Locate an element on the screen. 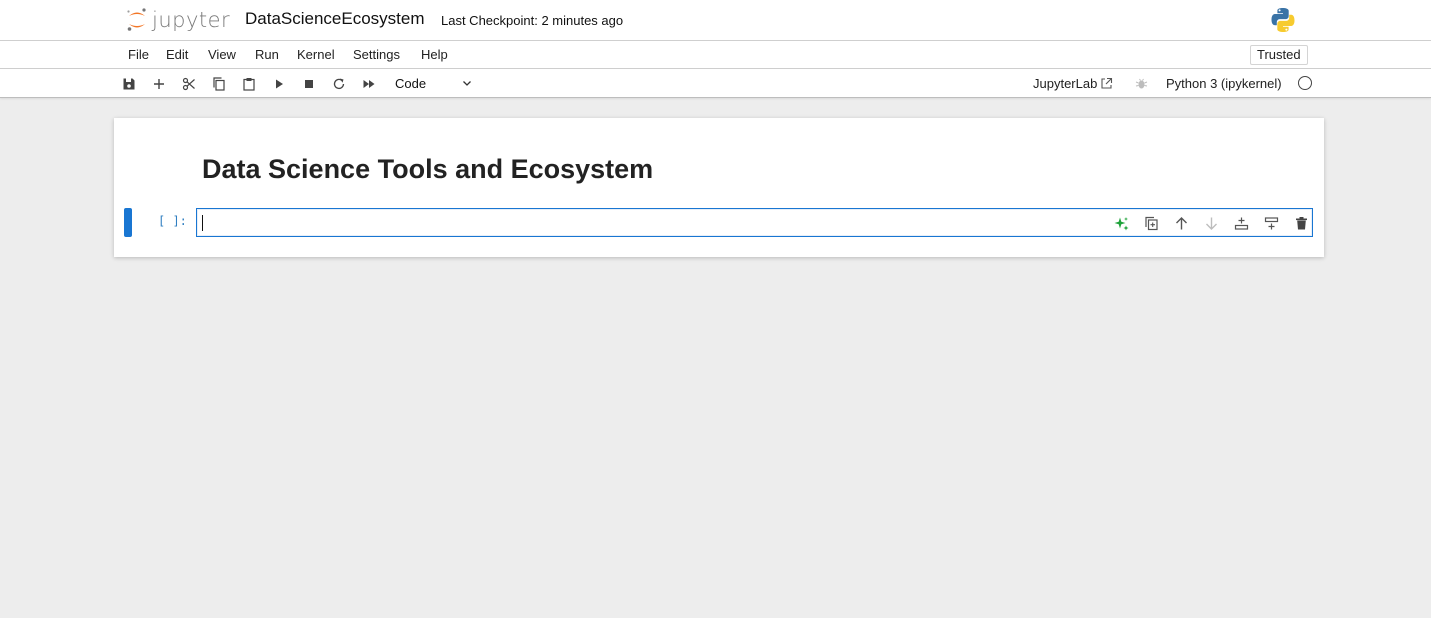 This screenshot has width=1431, height=618. move-up-icon is located at coordinates (1181, 222).